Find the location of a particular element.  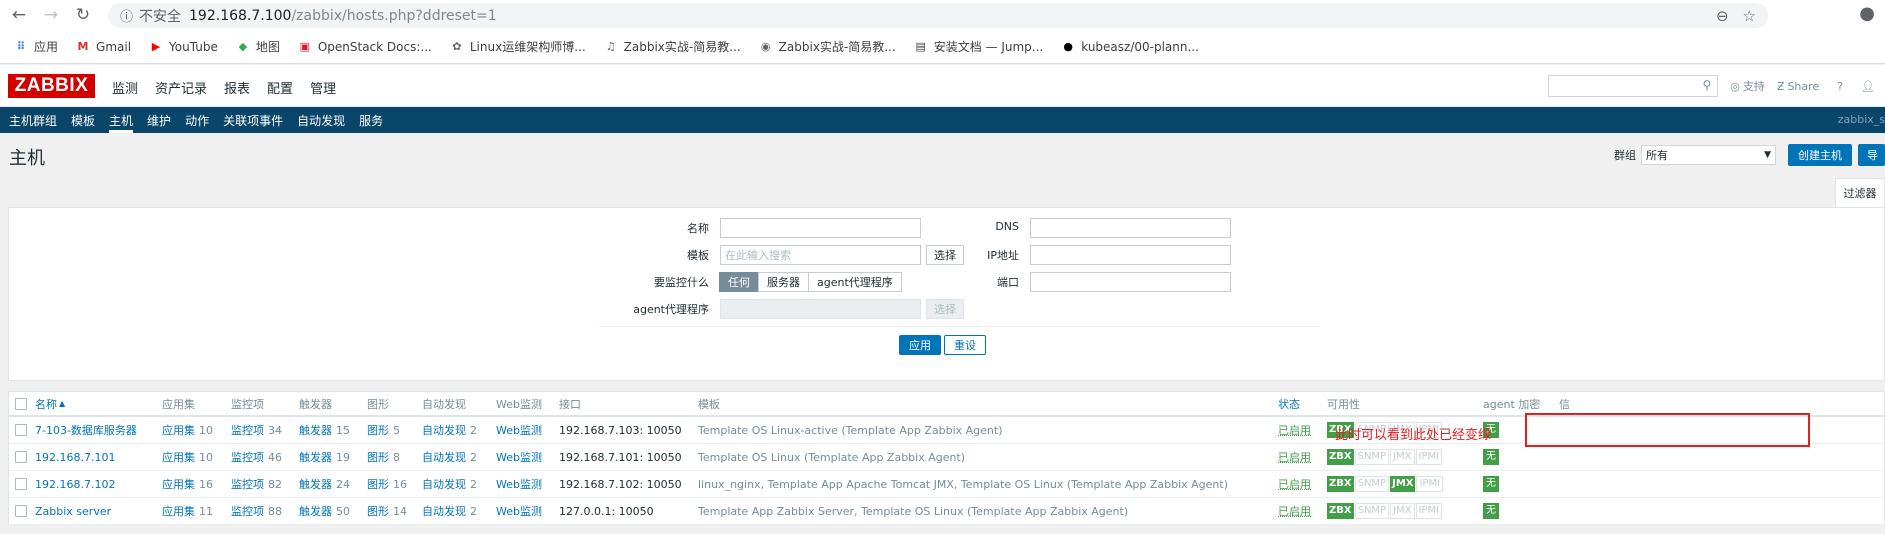

help-icon: ? is located at coordinates (1840, 86).